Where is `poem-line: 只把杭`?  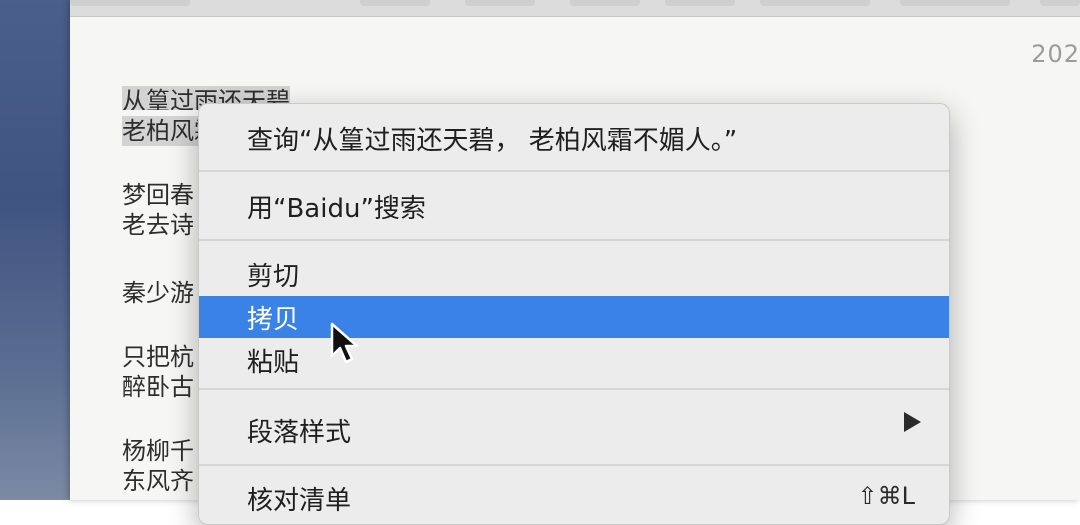
poem-line: 只把杭 is located at coordinates (158, 357).